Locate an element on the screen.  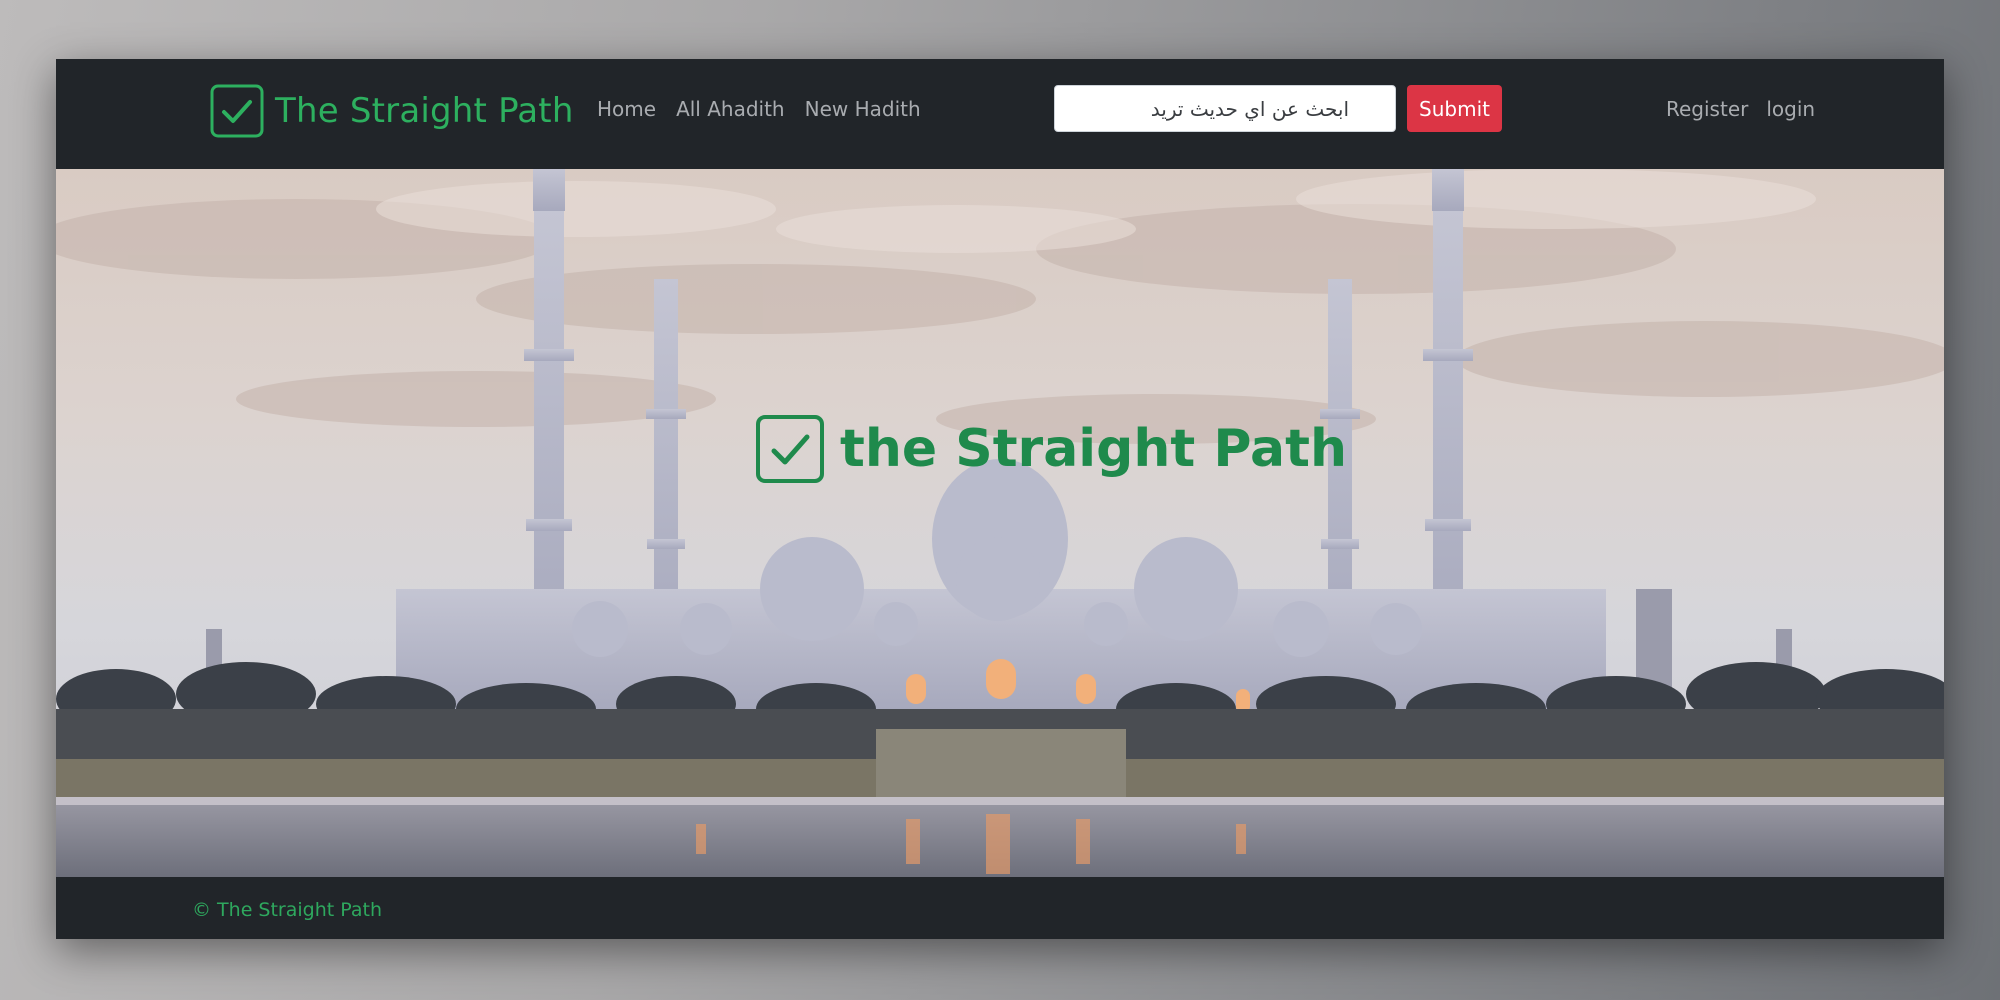
search-input is located at coordinates (1225, 108).